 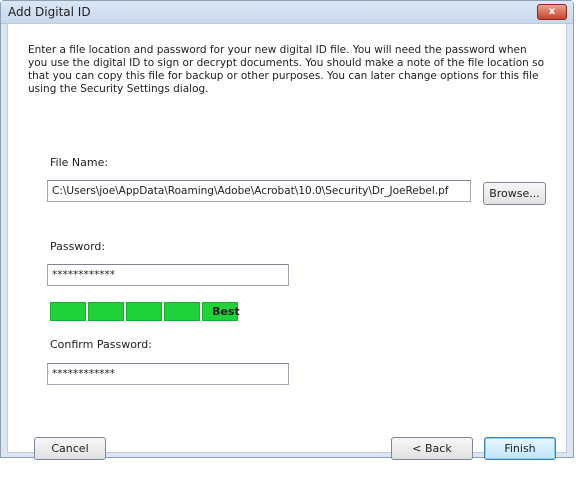 I want to click on title-bar: Add Digital ID x, so click(x=287, y=12).